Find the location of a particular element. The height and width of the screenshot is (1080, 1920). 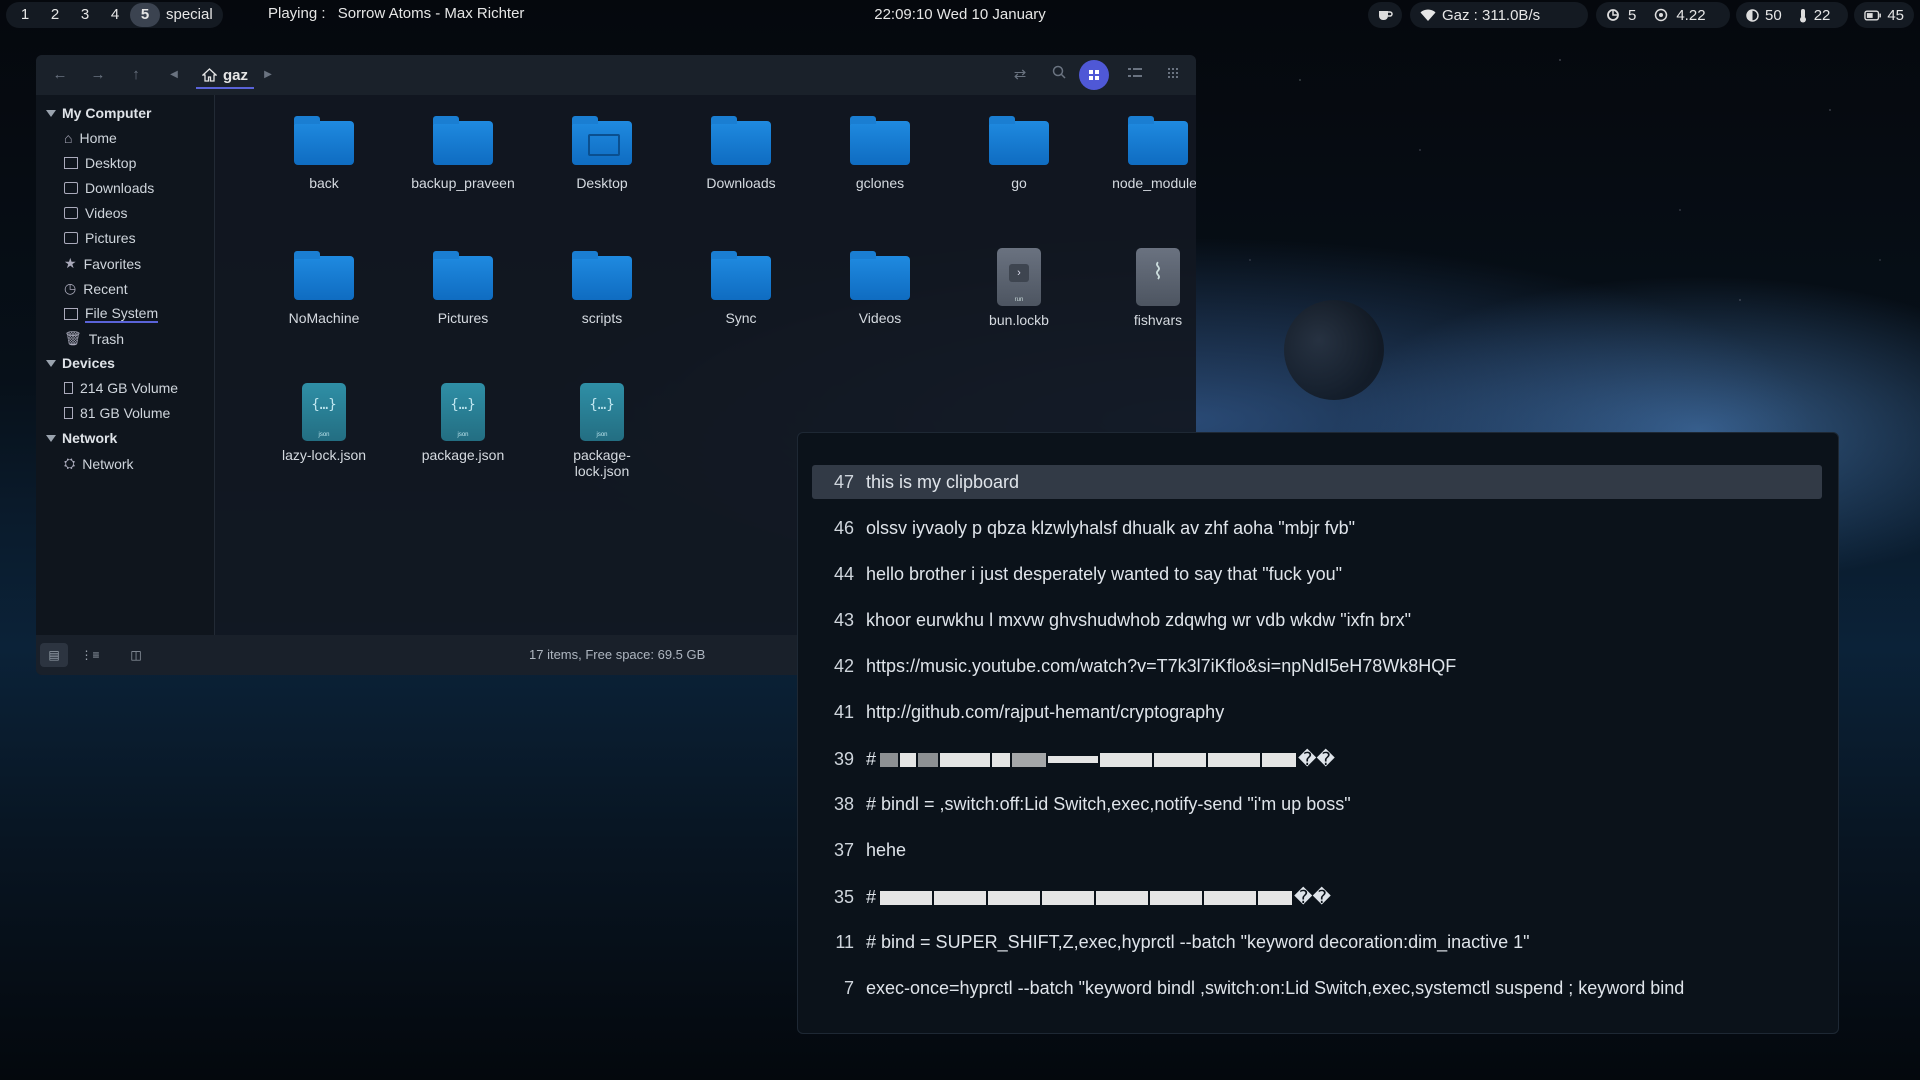

path-previous-button: ◀ is located at coordinates (174, 75).